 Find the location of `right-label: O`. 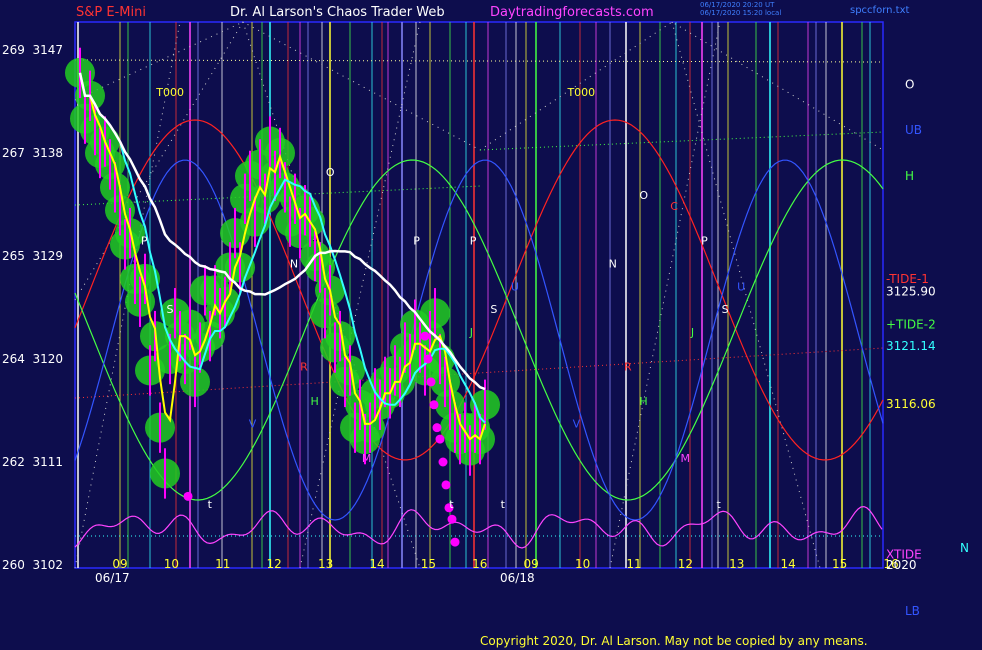

right-label: O is located at coordinates (909, 84).